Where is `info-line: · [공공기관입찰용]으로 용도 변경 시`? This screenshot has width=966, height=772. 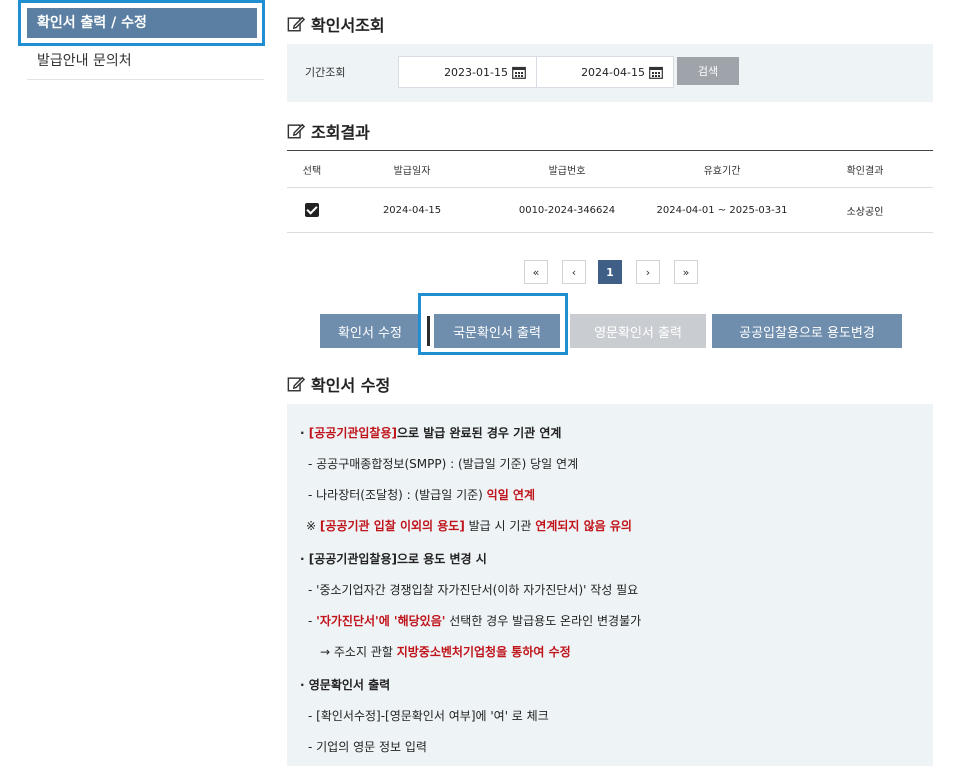 info-line: · [공공기관입찰용]으로 용도 변경 시 is located at coordinates (393, 559).